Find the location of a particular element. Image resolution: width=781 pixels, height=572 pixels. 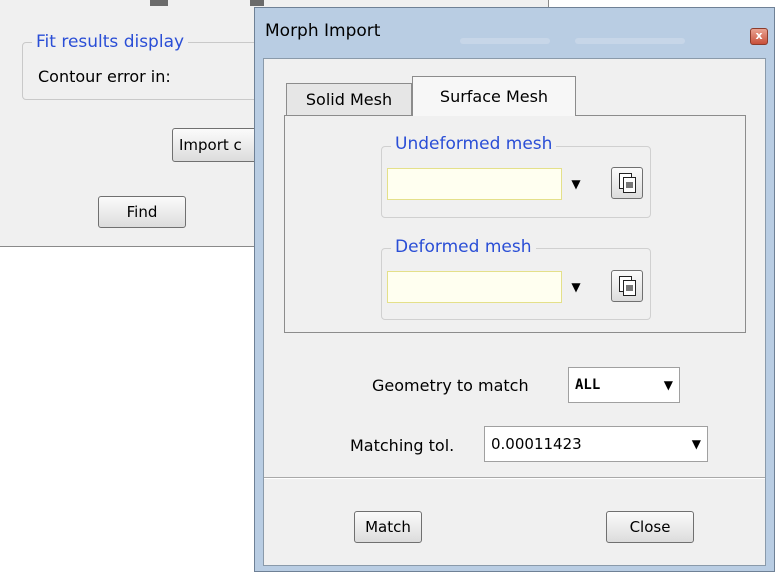

geometry-to-match-select: ALL ▼ is located at coordinates (624, 385).